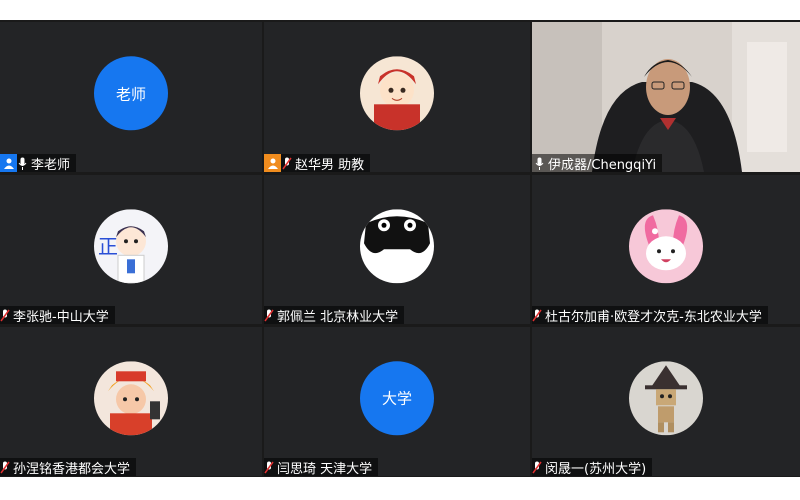 This screenshot has height=500, width=800. I want to click on participant-name-tag: 闫思琦 天津大学, so click(321, 467).